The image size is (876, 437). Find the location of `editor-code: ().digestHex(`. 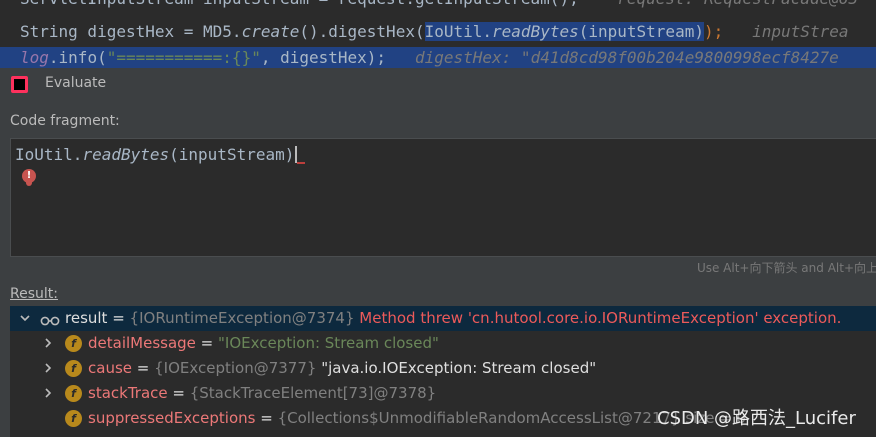

editor-code: ().digestHex( is located at coordinates (362, 31).